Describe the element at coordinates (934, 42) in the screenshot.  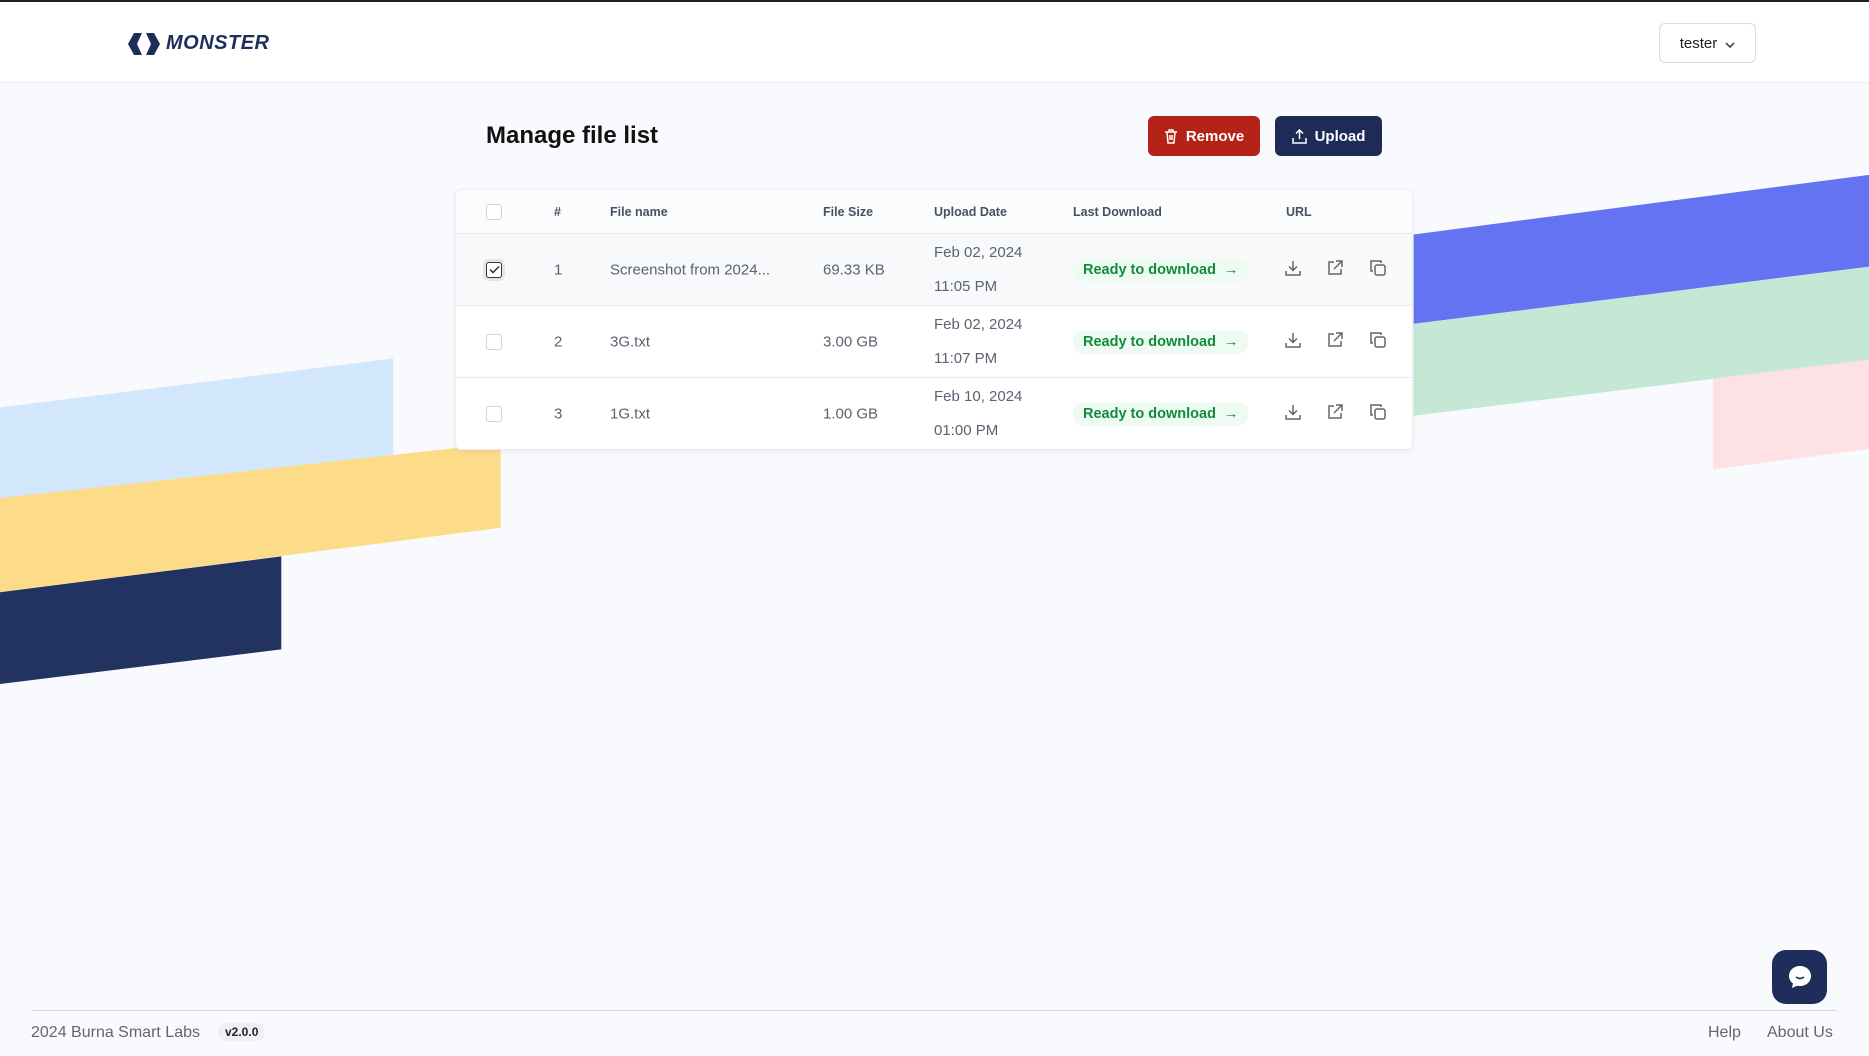
I see `top-bar: MONSTER tester` at that location.